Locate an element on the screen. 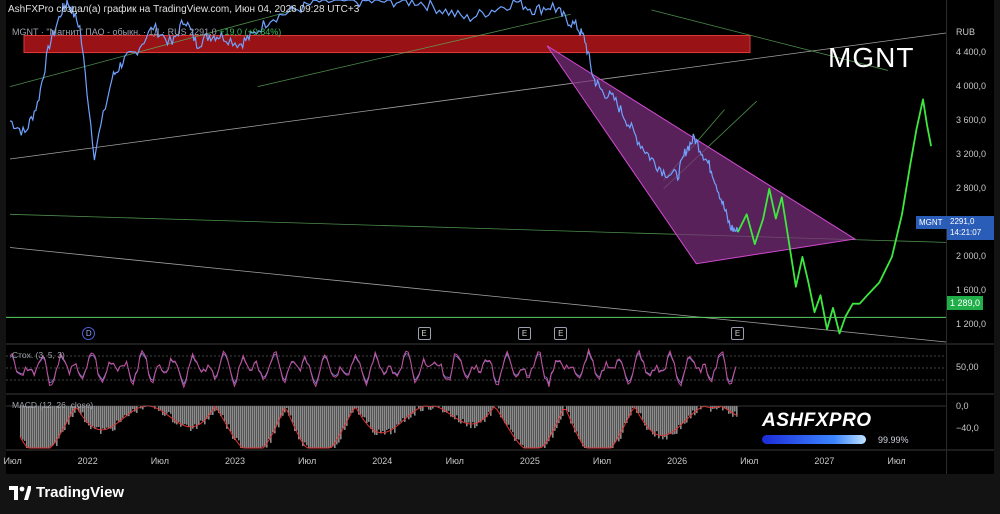 This screenshot has width=1000, height=514. price-tag-value: 2291,0 is located at coordinates (962, 221).